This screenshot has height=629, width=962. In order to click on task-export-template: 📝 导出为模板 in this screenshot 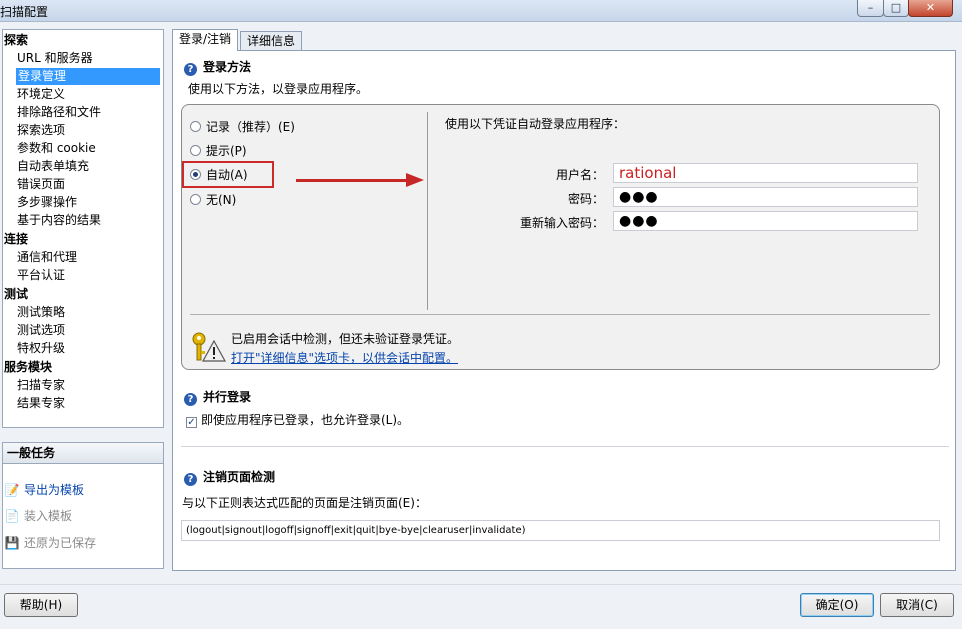, I will do `click(44, 490)`.